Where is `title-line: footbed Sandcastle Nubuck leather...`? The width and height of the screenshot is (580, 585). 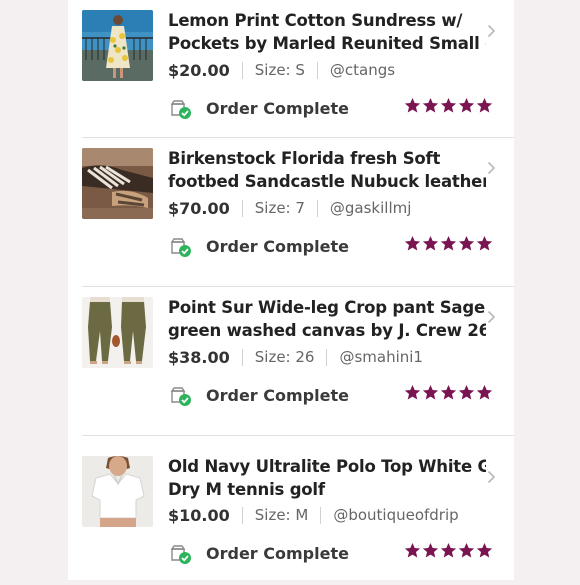
title-line: footbed Sandcastle Nubuck leather... is located at coordinates (327, 181).